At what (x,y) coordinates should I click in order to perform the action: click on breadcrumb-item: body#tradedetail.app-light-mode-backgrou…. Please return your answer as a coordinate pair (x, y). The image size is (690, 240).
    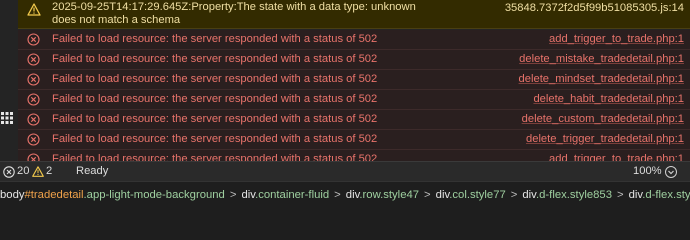
    Looking at the image, I should click on (112, 195).